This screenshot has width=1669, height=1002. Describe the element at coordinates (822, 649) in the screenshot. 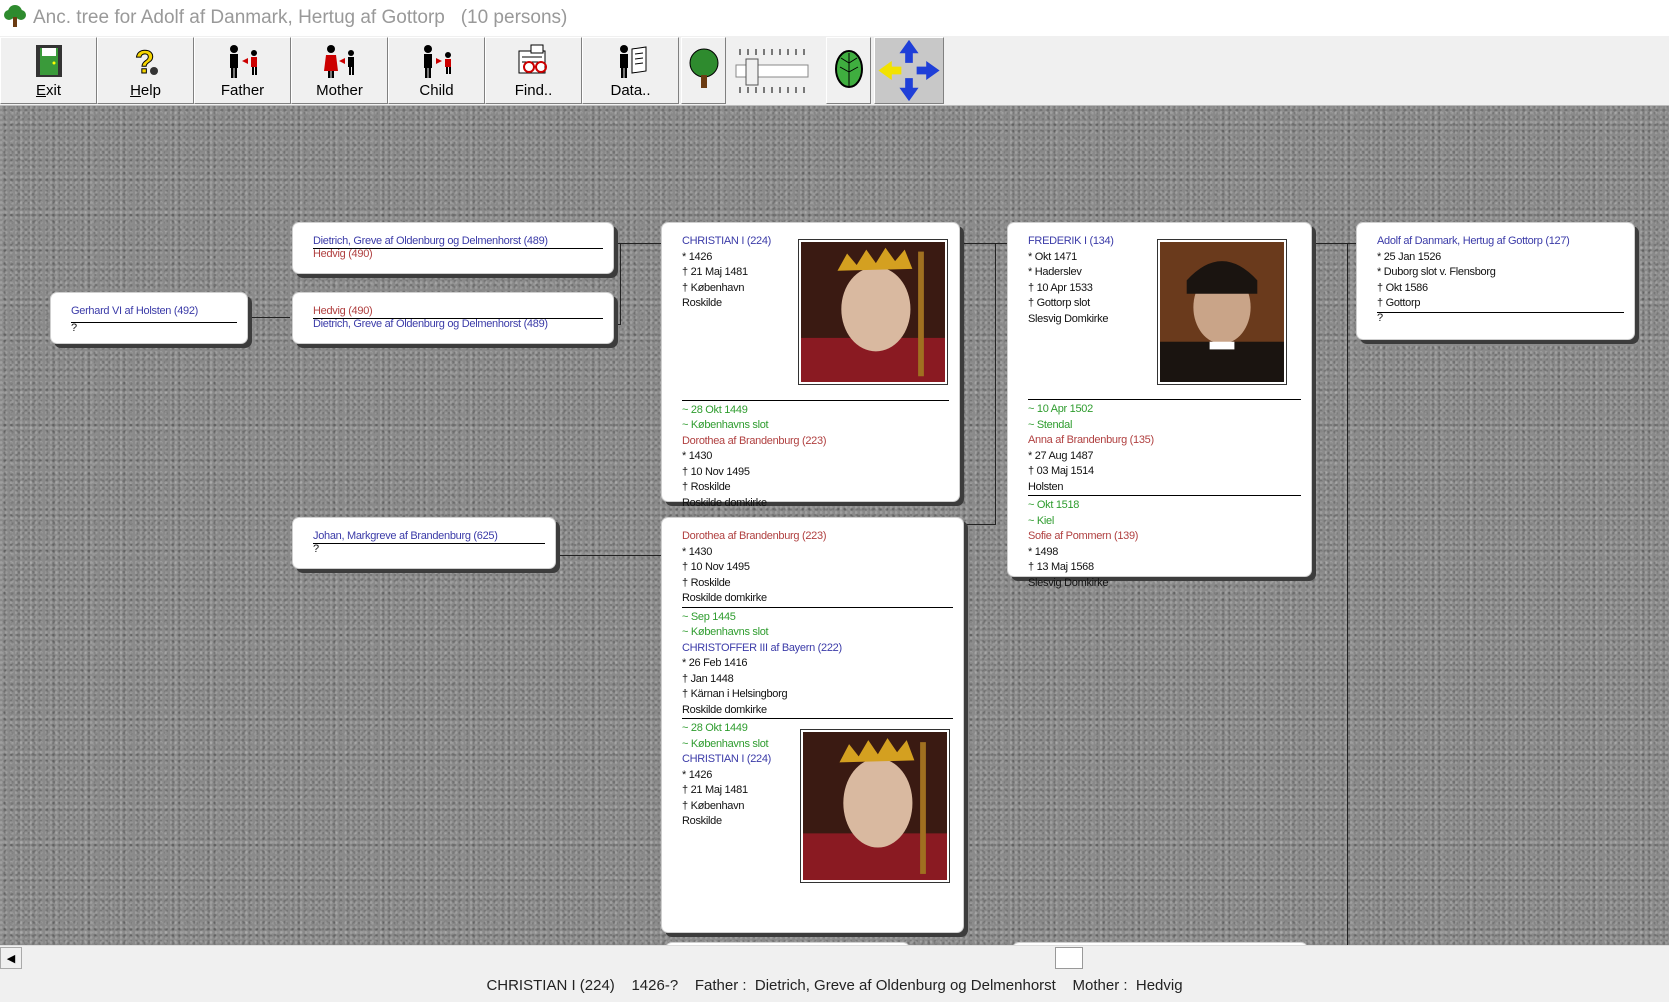

I see `spouse-name: CHRISTOFFER III af Bayern (222)` at that location.